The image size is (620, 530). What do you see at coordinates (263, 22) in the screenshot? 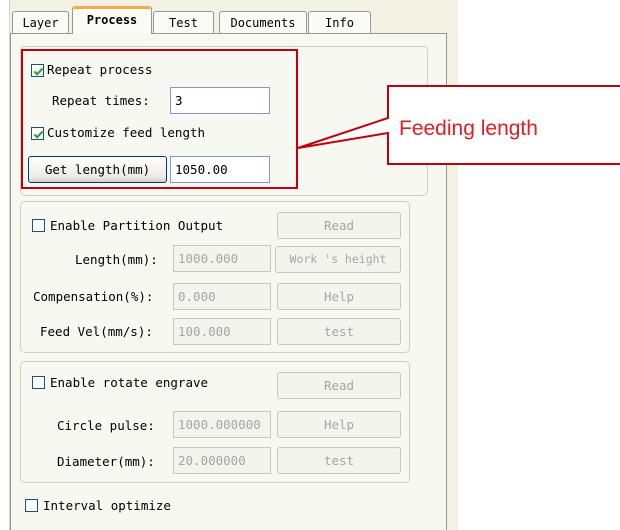
I see `tab-documents: Documents` at bounding box center [263, 22].